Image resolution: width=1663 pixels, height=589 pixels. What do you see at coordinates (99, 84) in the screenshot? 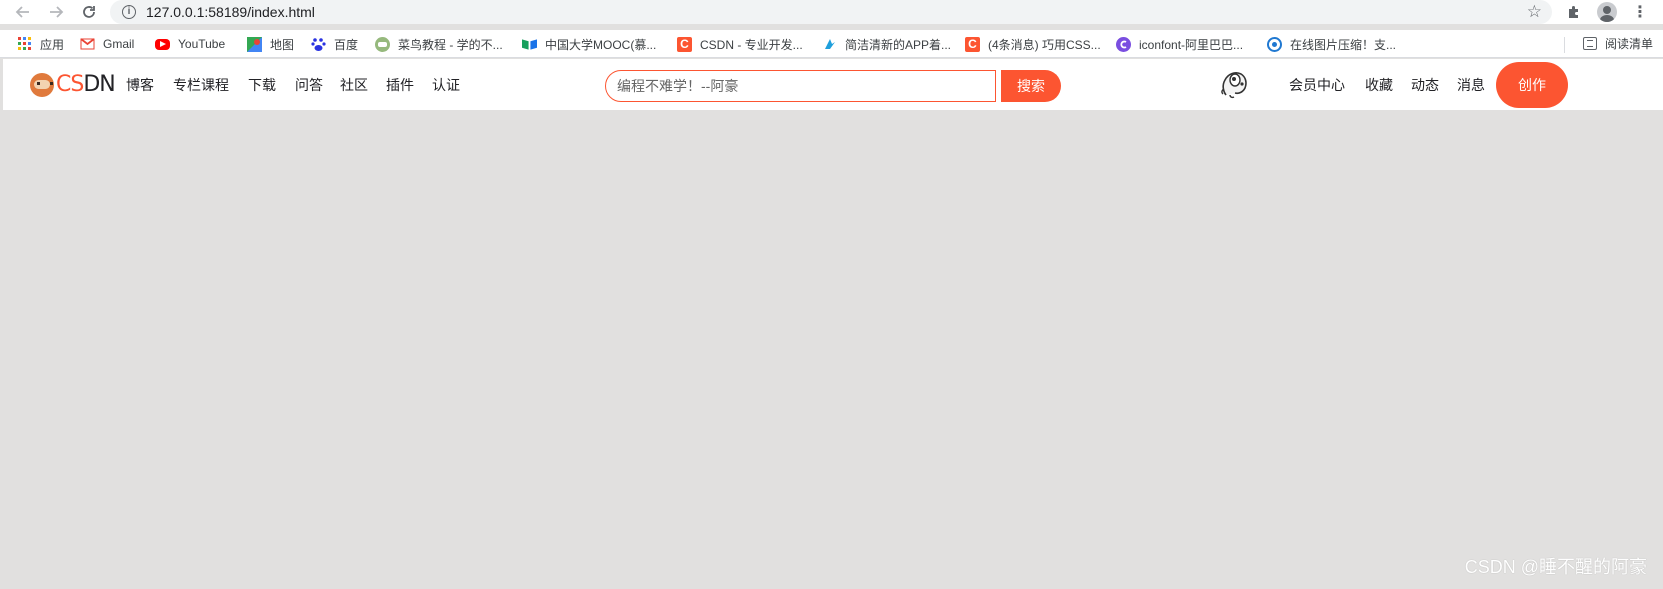
I see `logo-text-dn: DN` at bounding box center [99, 84].